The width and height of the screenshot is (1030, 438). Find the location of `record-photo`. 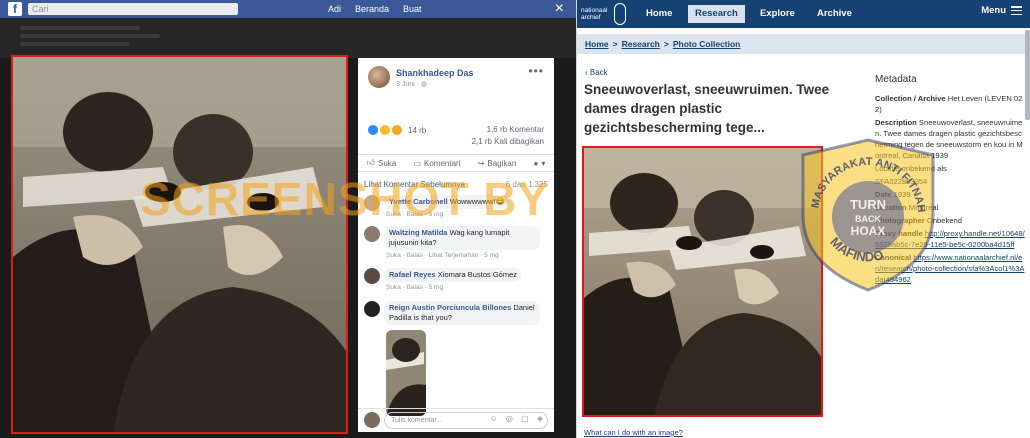

record-photo is located at coordinates (702, 281).